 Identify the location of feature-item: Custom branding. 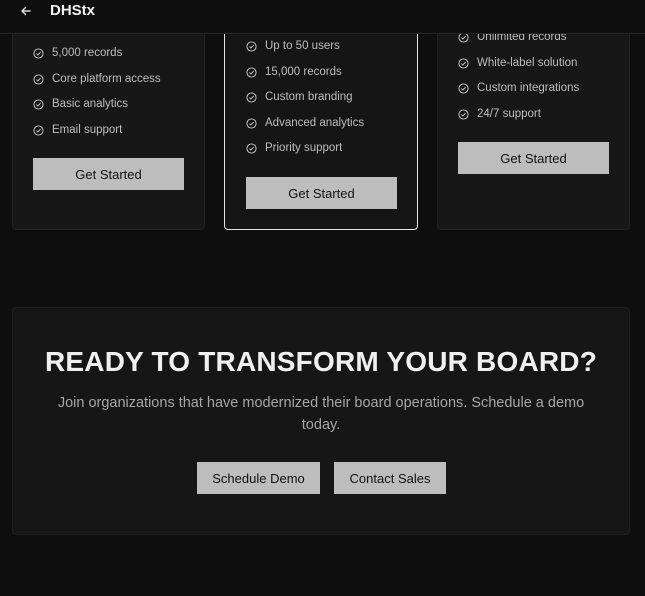
(299, 97).